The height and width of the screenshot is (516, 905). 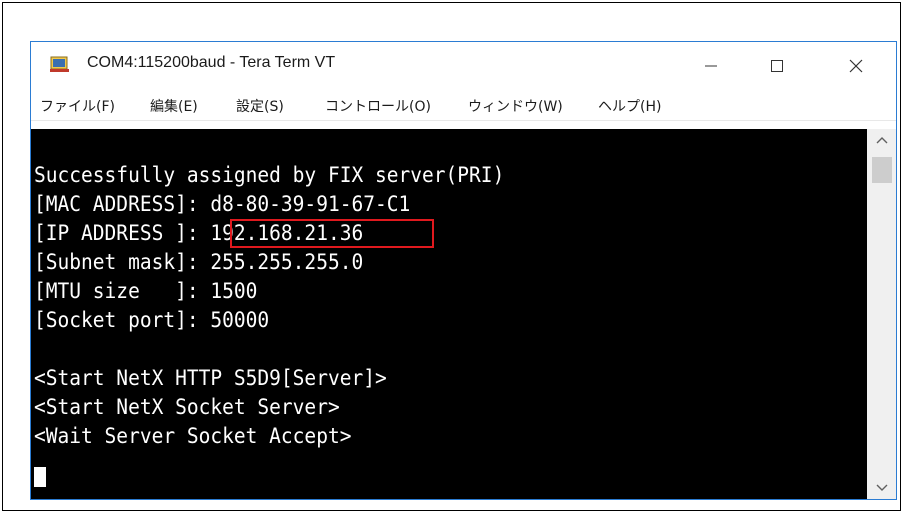 What do you see at coordinates (59, 64) in the screenshot?
I see `tera-term-icon` at bounding box center [59, 64].